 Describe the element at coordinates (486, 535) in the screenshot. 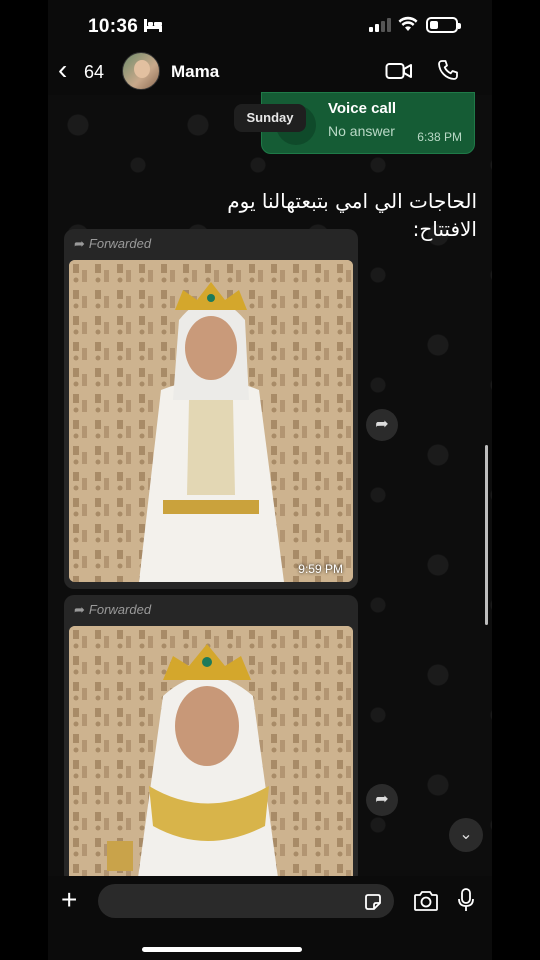

I see `scrollbar` at that location.